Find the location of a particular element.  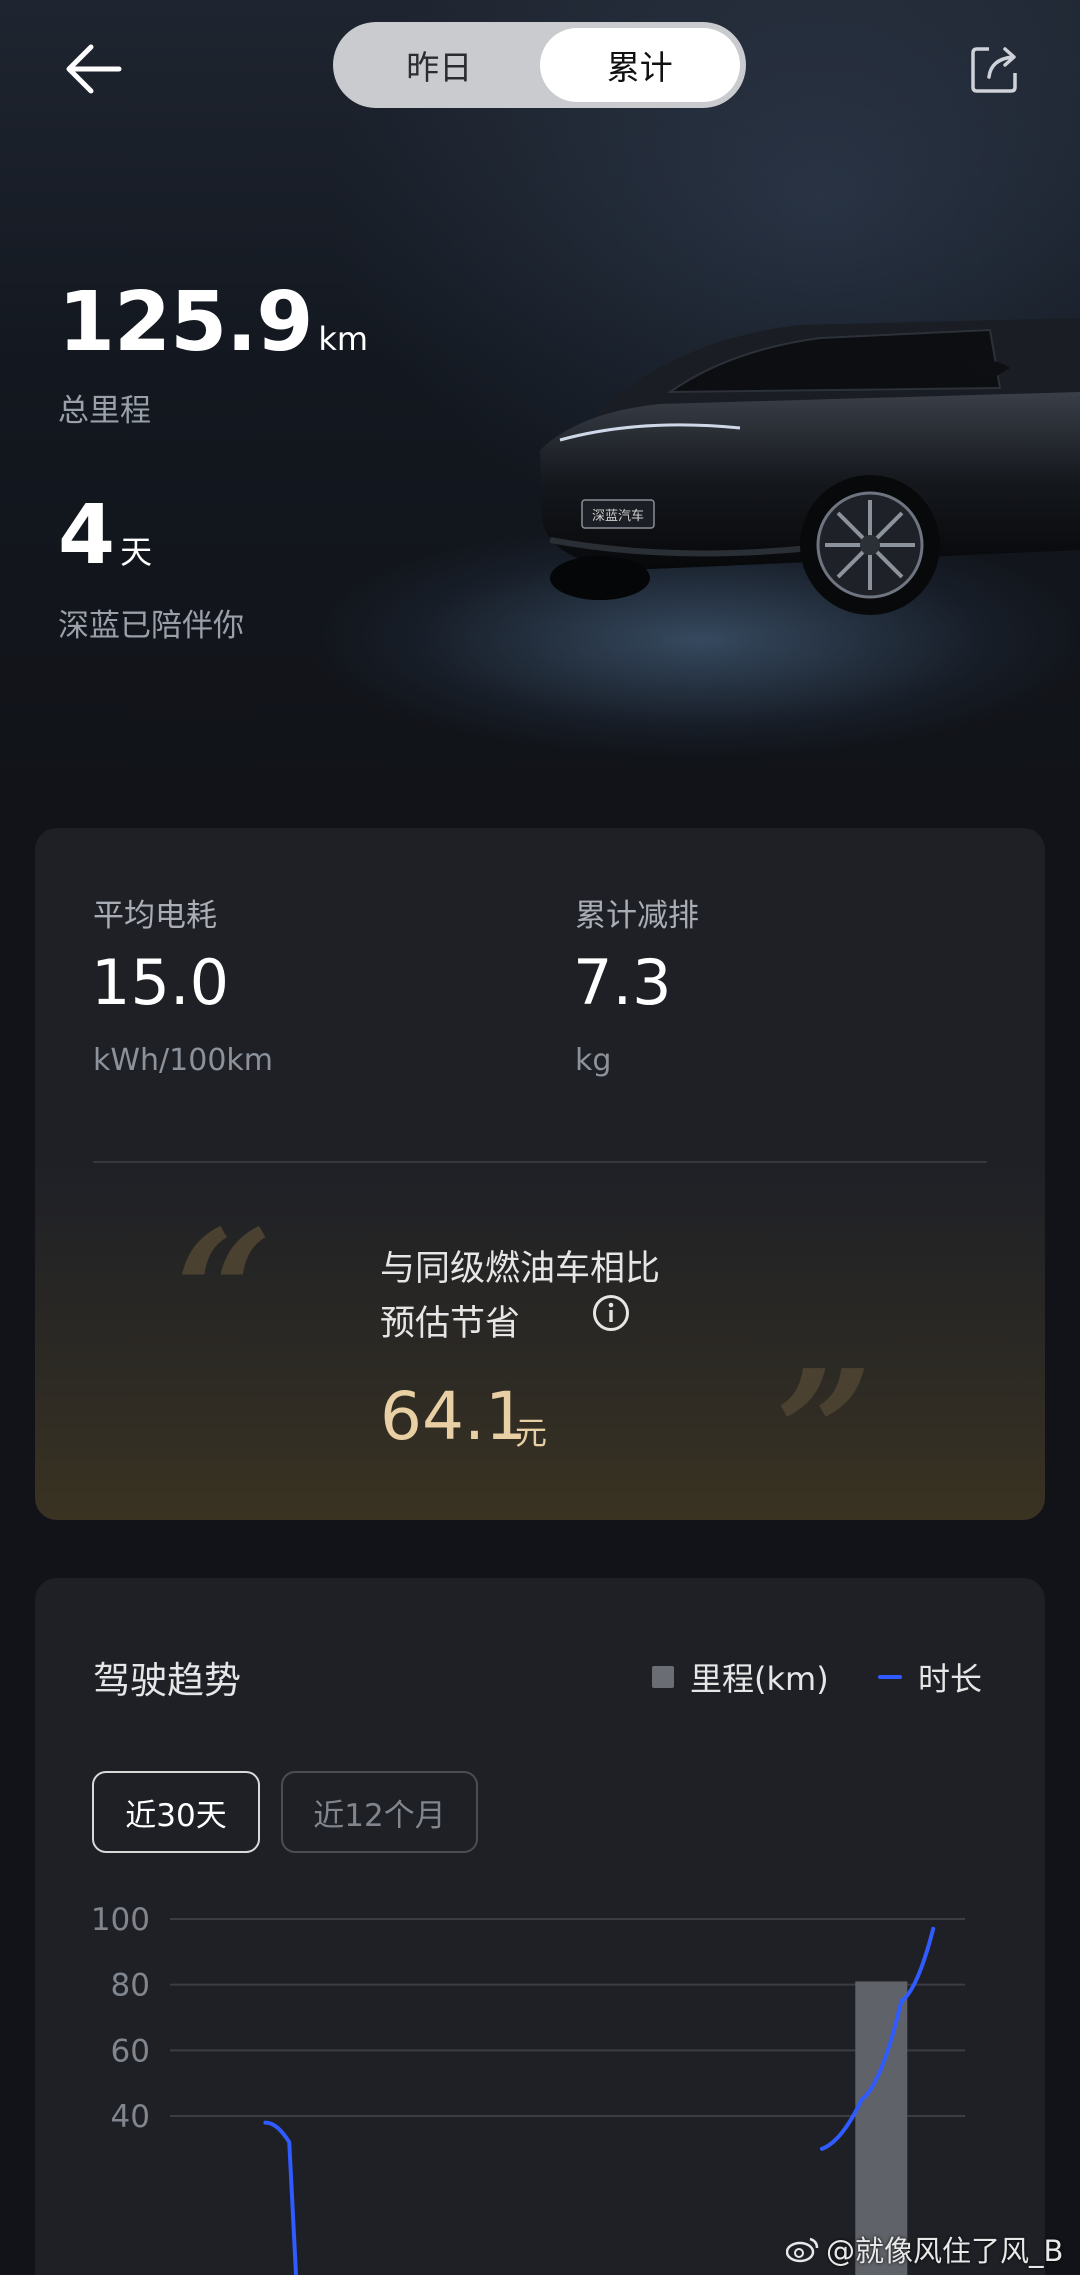

savings-estimate-text: 预估节省 is located at coordinates (450, 1324).